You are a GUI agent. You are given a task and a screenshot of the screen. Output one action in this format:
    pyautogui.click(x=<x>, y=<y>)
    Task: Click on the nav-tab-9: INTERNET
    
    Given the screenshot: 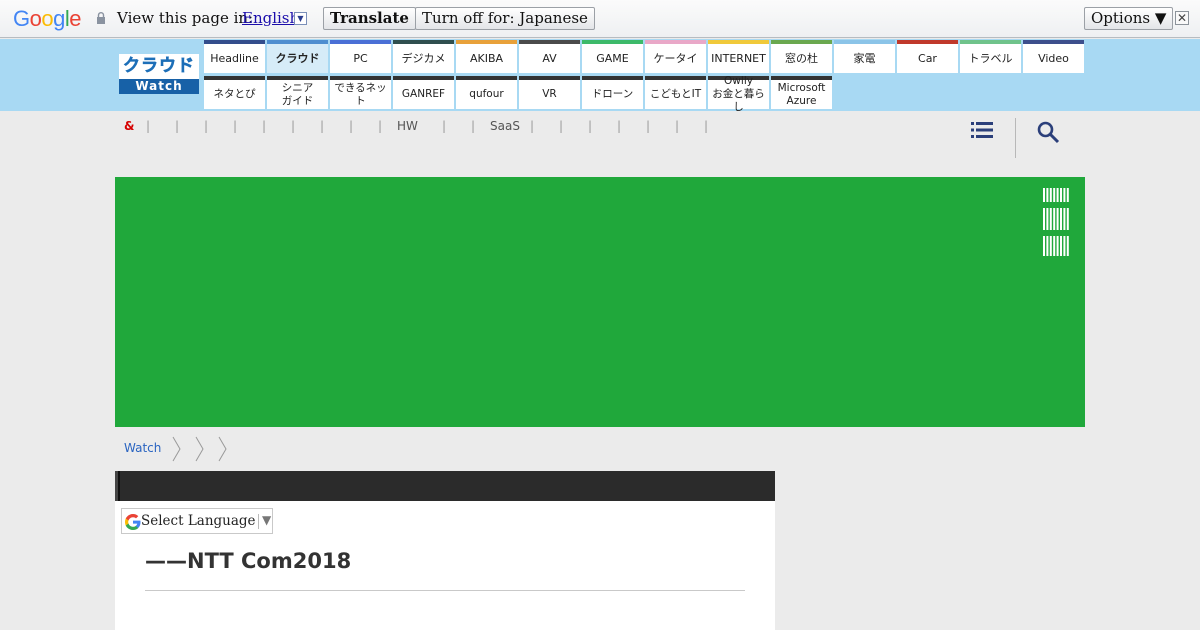 What is the action you would take?
    pyautogui.click(x=738, y=56)
    